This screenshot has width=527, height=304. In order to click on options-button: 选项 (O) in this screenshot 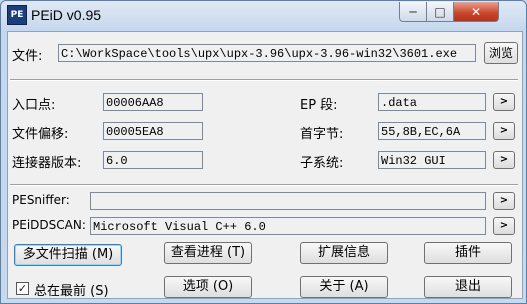, I will do `click(208, 287)`.